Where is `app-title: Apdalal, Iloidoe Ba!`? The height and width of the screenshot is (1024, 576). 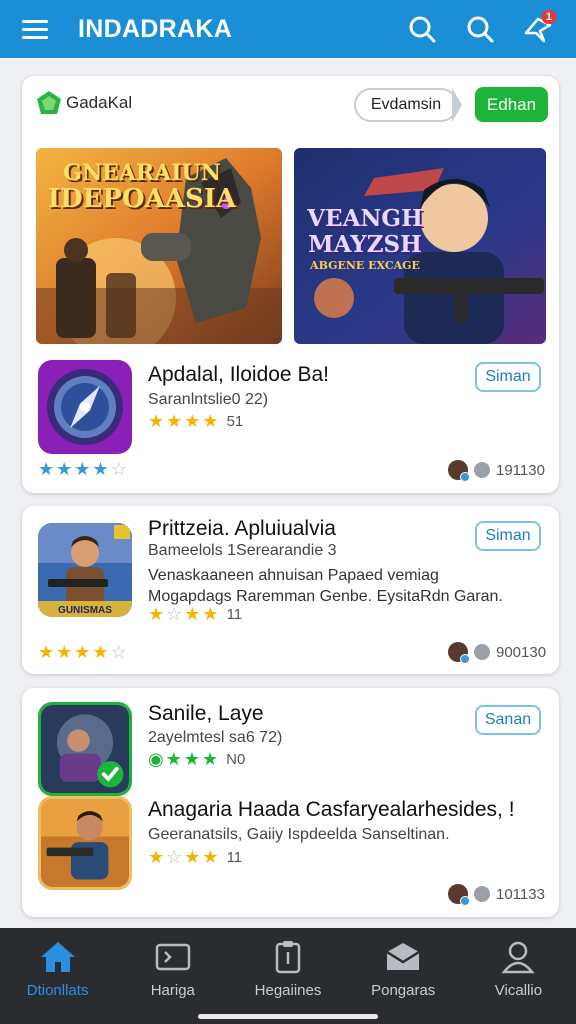
app-title: Apdalal, Iloidoe Ba! is located at coordinates (238, 375).